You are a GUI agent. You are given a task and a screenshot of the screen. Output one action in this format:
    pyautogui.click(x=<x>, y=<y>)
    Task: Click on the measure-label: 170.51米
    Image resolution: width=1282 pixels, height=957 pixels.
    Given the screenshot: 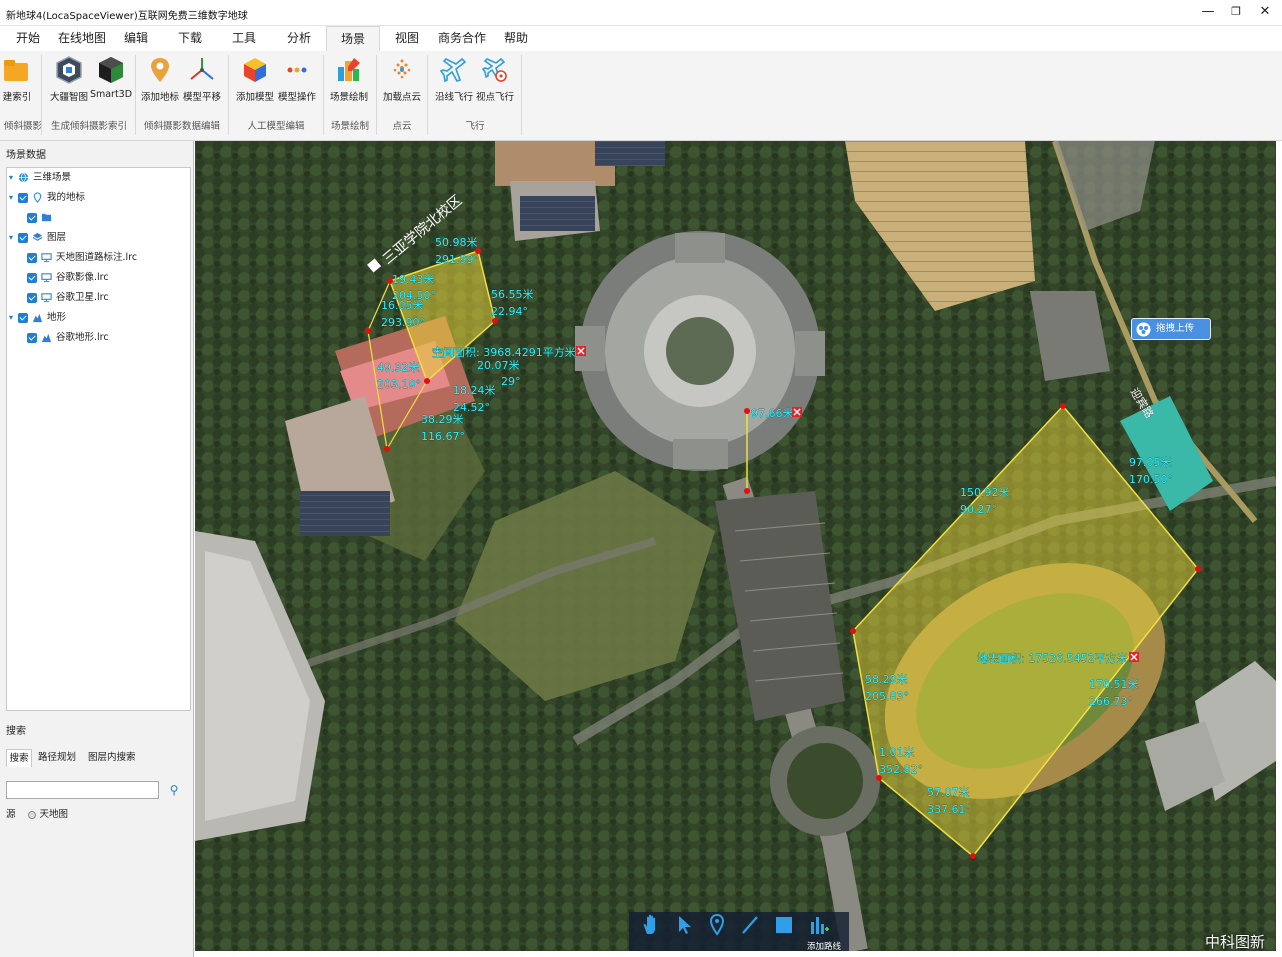 What is the action you would take?
    pyautogui.click(x=1114, y=684)
    